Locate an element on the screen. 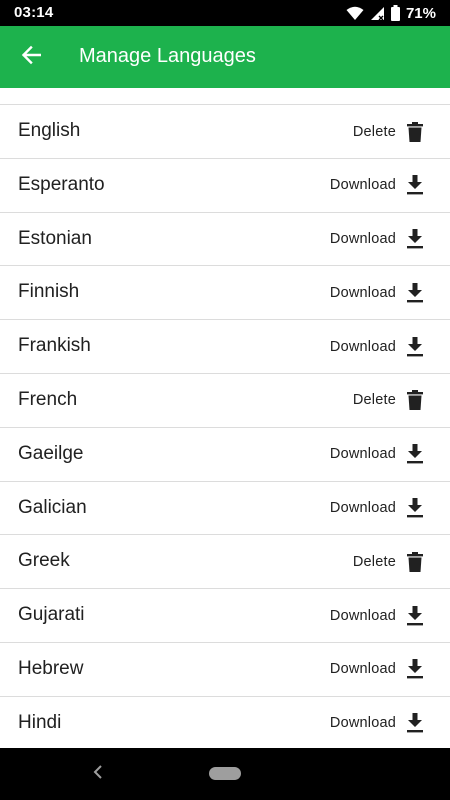  app-bar: Manage Languages is located at coordinates (225, 57).